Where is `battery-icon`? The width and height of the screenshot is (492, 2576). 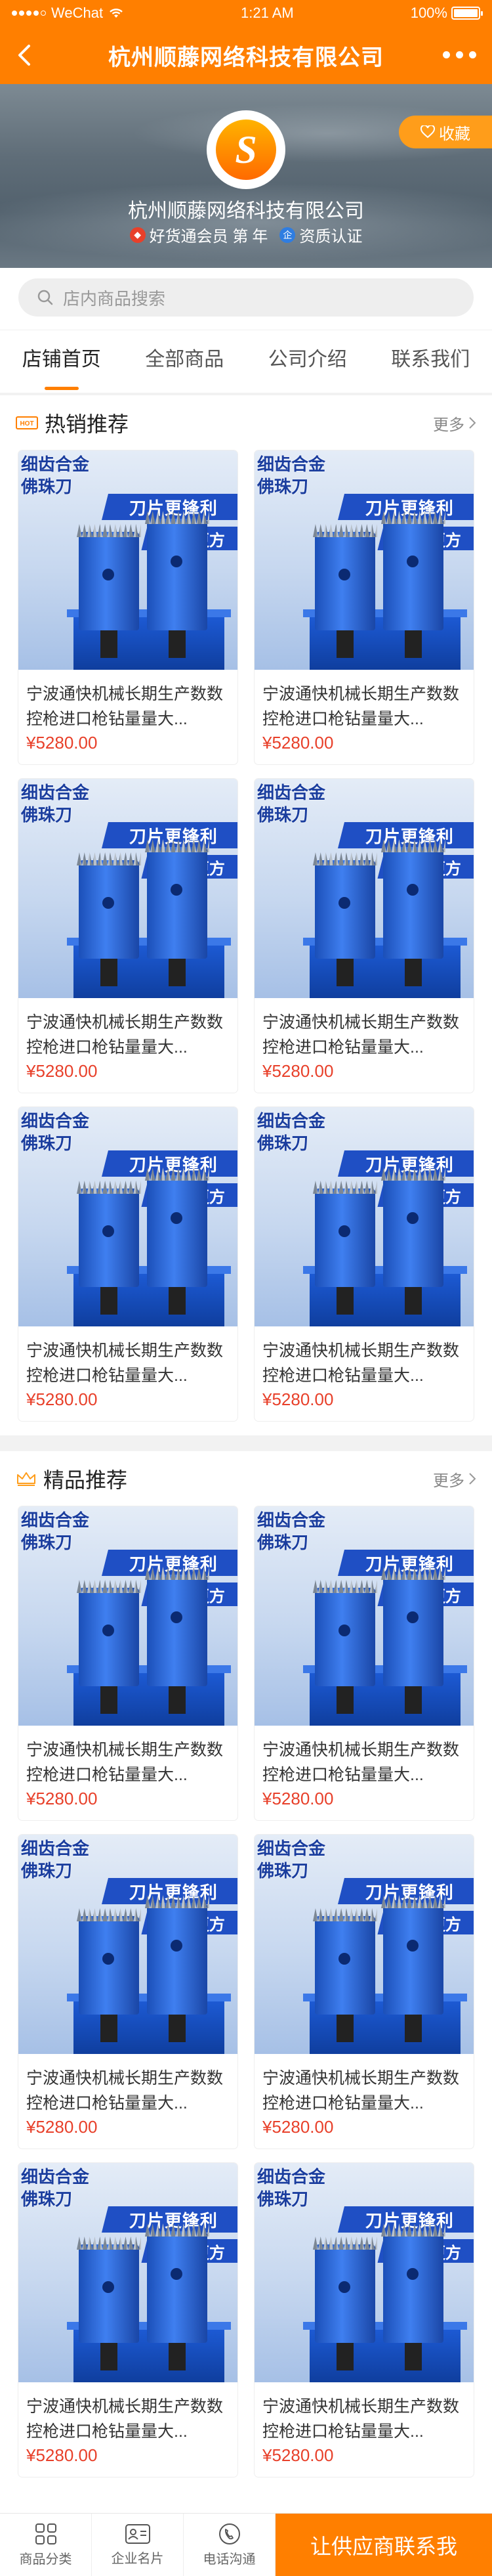
battery-icon is located at coordinates (467, 14).